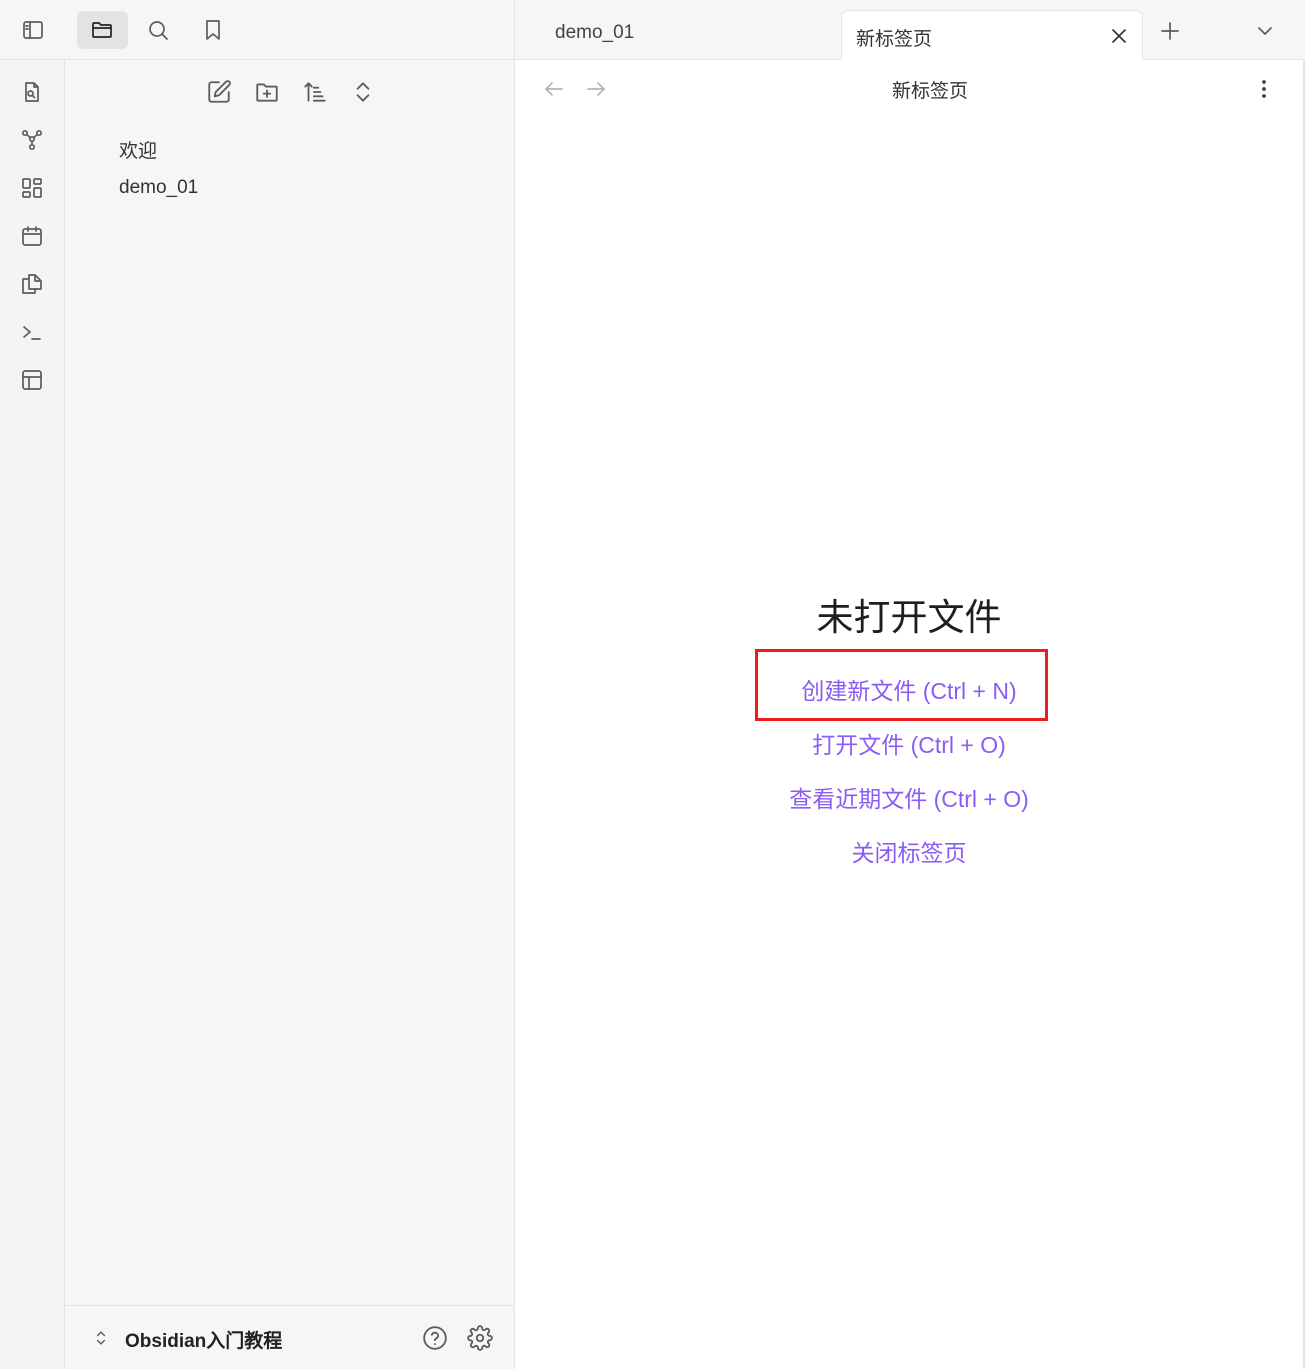  Describe the element at coordinates (32, 236) in the screenshot. I see `calendar-icon` at that location.